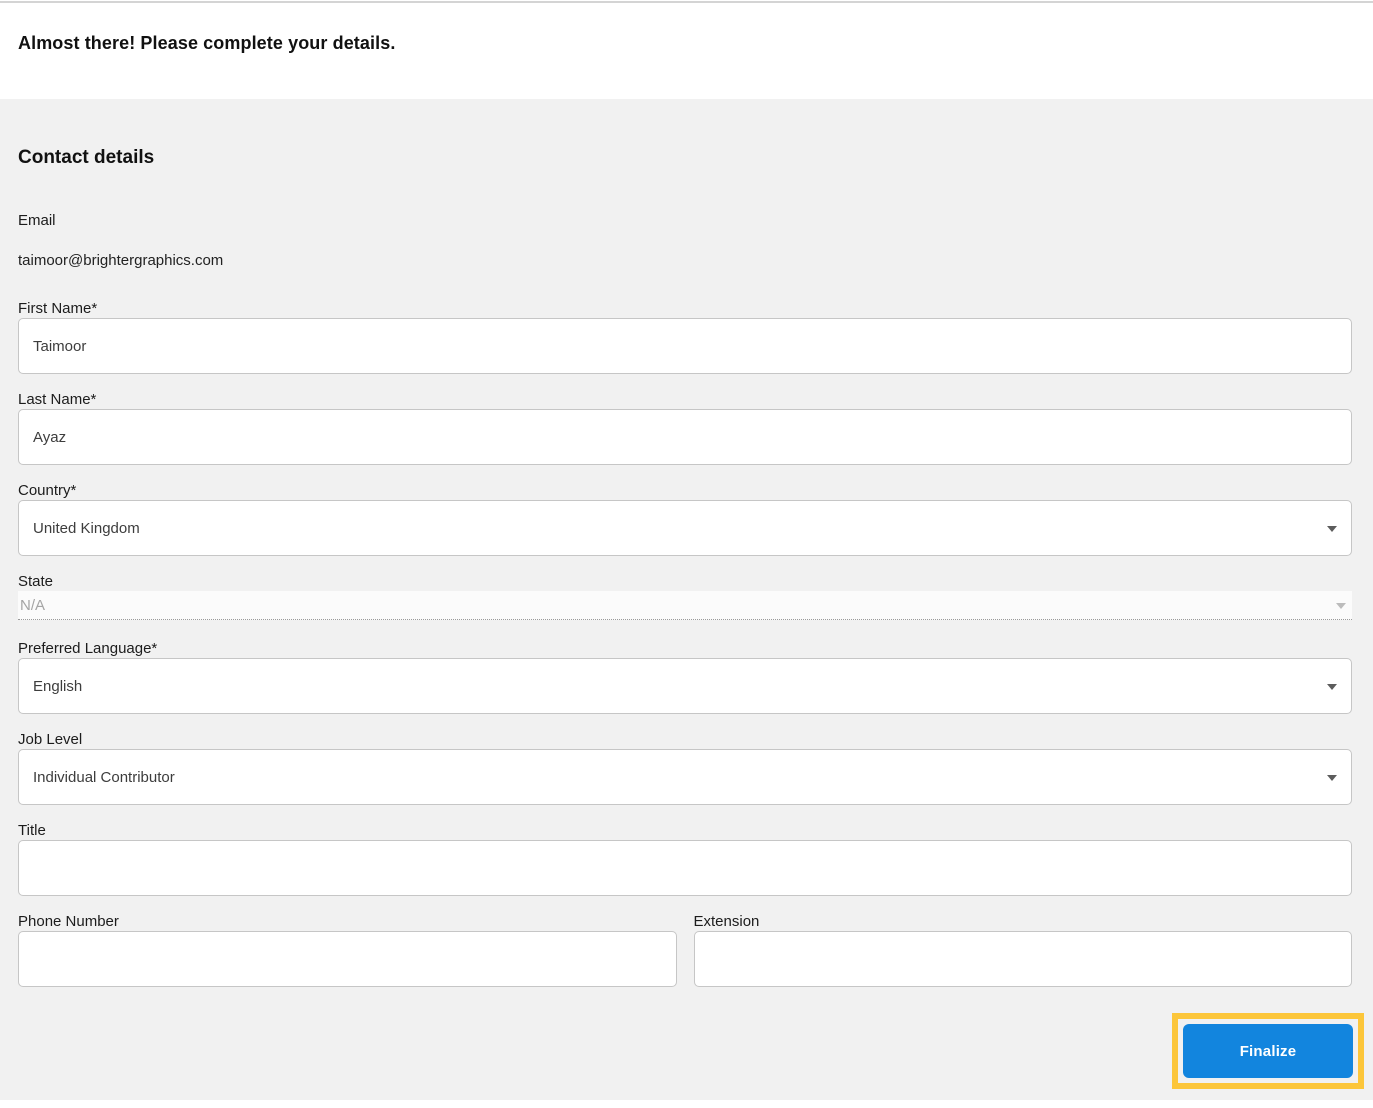 This screenshot has width=1373, height=1108. Describe the element at coordinates (691, 1051) in the screenshot. I see `finalize-row: Finalize` at that location.